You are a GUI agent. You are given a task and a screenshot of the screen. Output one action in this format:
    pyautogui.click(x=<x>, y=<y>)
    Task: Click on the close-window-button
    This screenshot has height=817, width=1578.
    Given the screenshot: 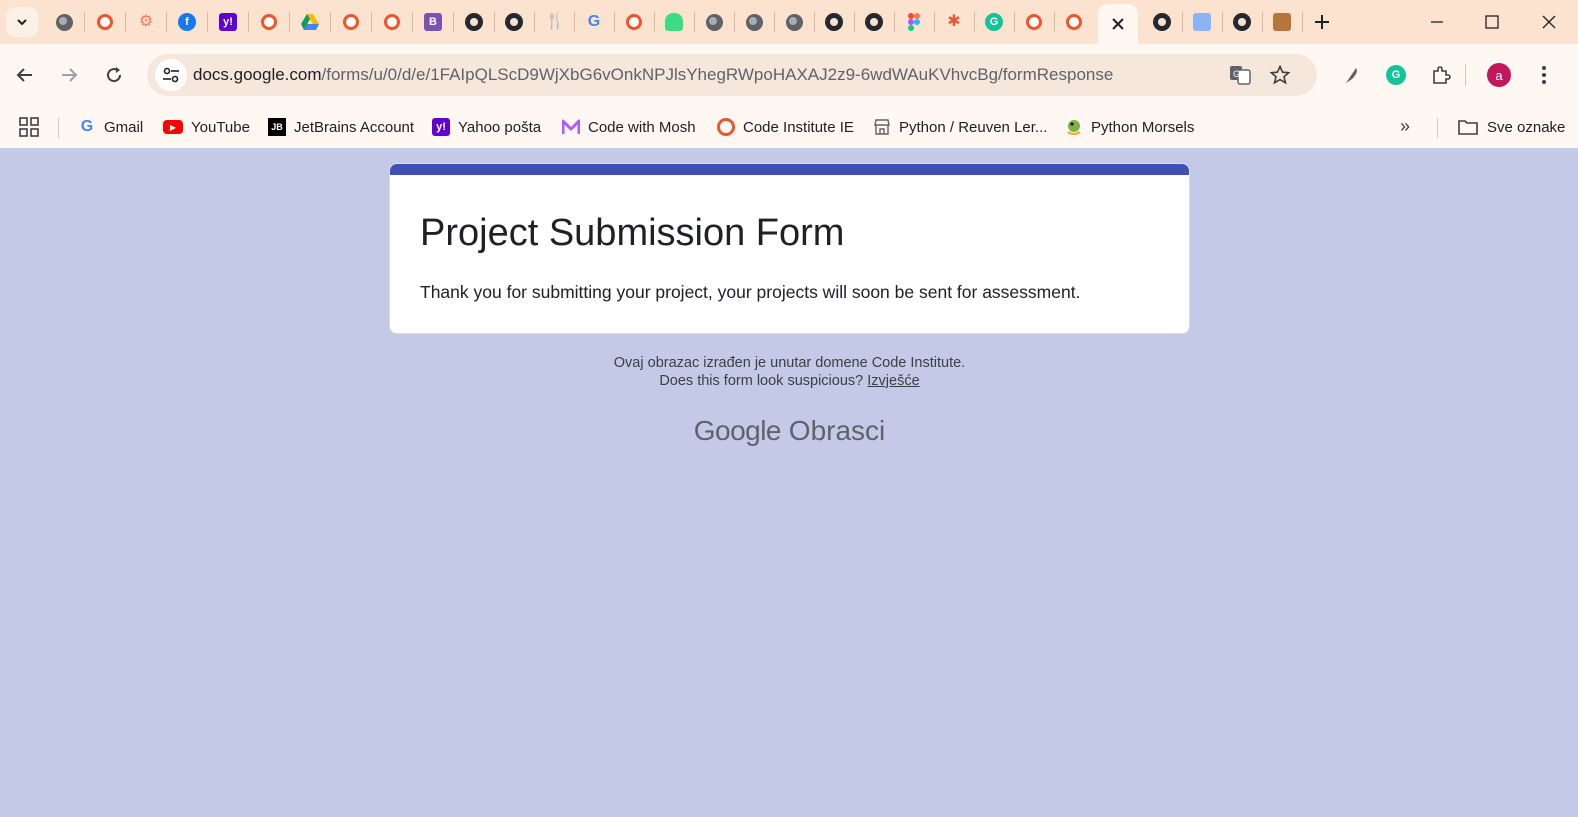 What is the action you would take?
    pyautogui.click(x=1549, y=22)
    